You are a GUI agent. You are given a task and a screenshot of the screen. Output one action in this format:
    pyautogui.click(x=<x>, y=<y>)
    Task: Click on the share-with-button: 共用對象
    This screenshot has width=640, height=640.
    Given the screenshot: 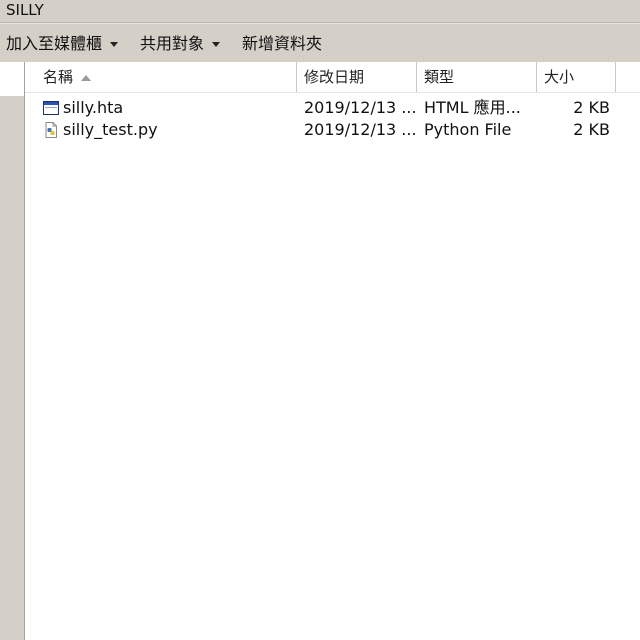 What is the action you would take?
    pyautogui.click(x=180, y=44)
    